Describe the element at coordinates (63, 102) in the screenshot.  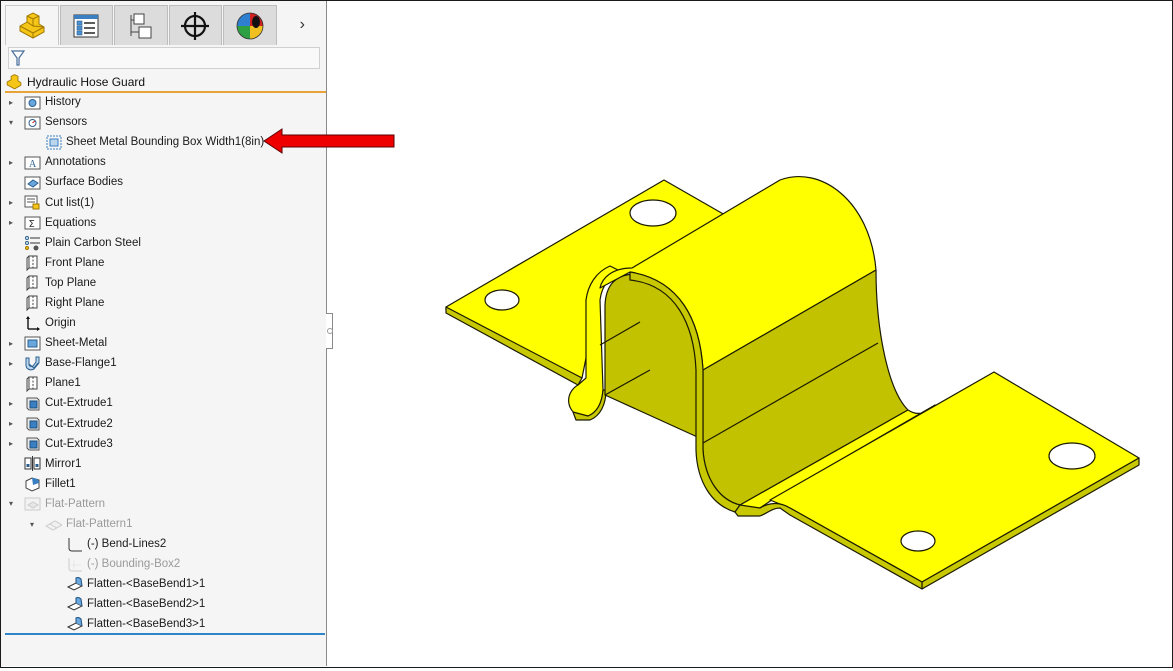
I see `tree-item-label: History` at that location.